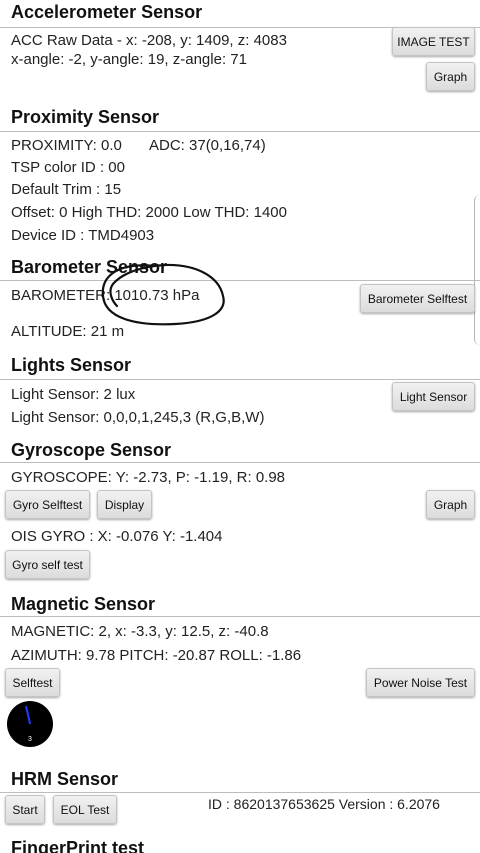 This screenshot has width=480, height=853. What do you see at coordinates (450, 504) in the screenshot?
I see `gyro-graph-button: Graph` at bounding box center [450, 504].